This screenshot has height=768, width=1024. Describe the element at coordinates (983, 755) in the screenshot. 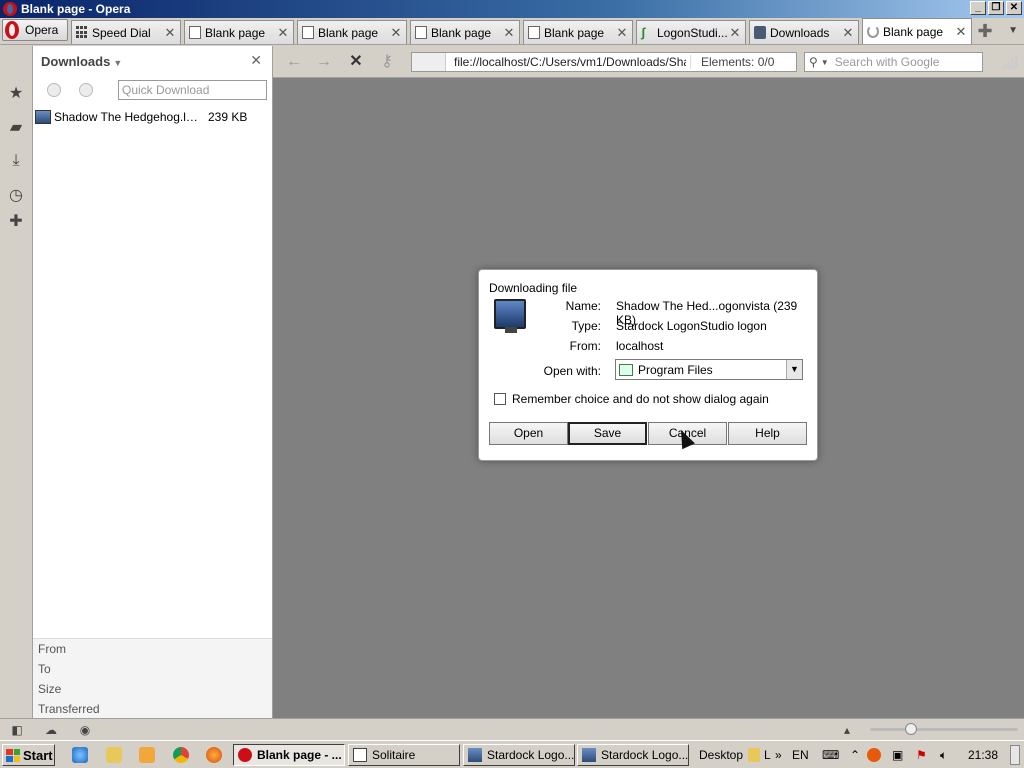

I see `clock: 21:38` at that location.